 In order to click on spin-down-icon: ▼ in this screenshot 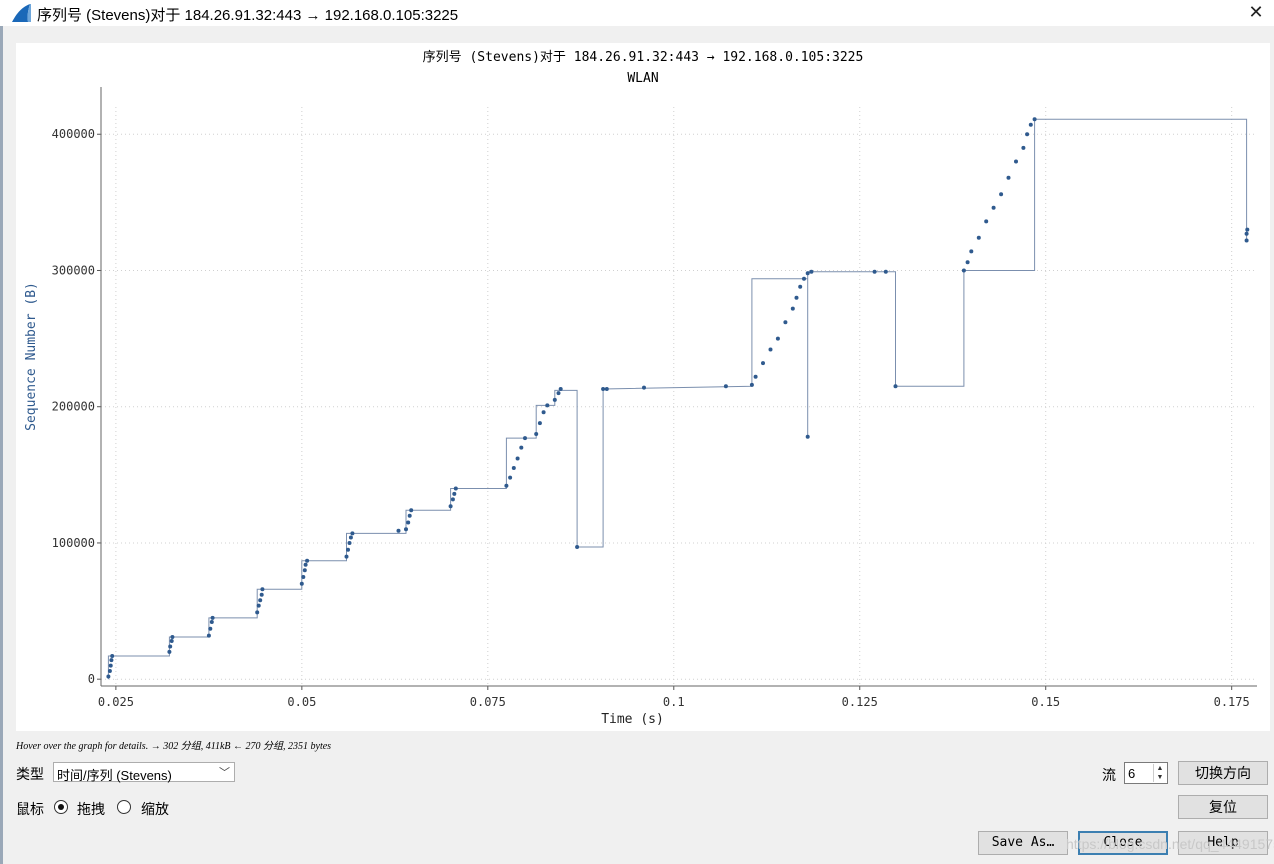, I will do `click(1160, 777)`.